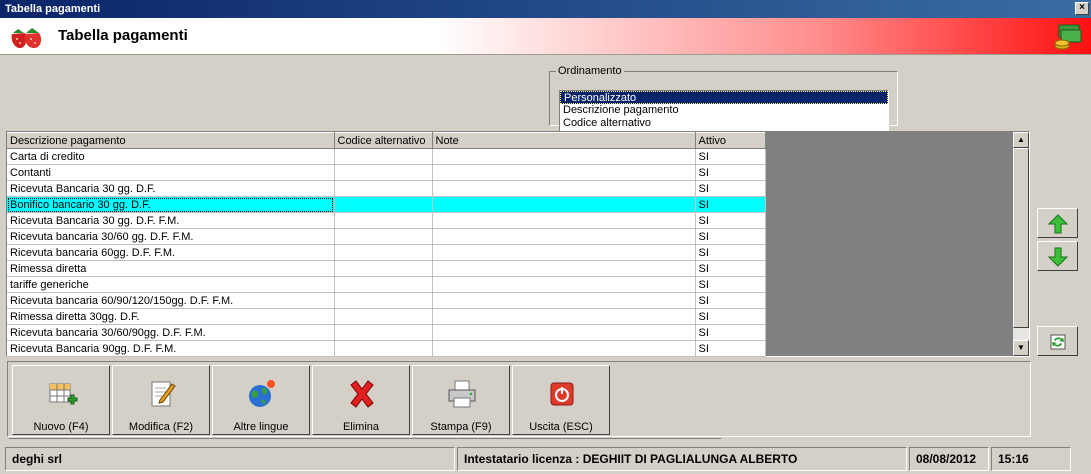 The image size is (1091, 474). I want to click on cell-description: tariffe generiche, so click(171, 284).